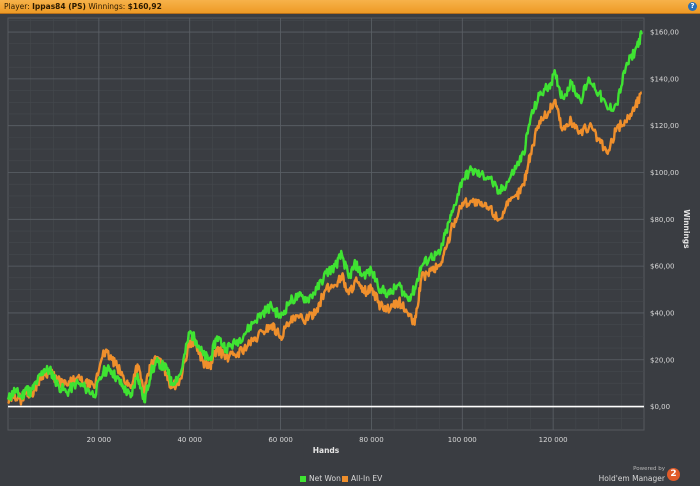  Describe the element at coordinates (303, 478) in the screenshot. I see `legend-swatch-net-won` at that location.